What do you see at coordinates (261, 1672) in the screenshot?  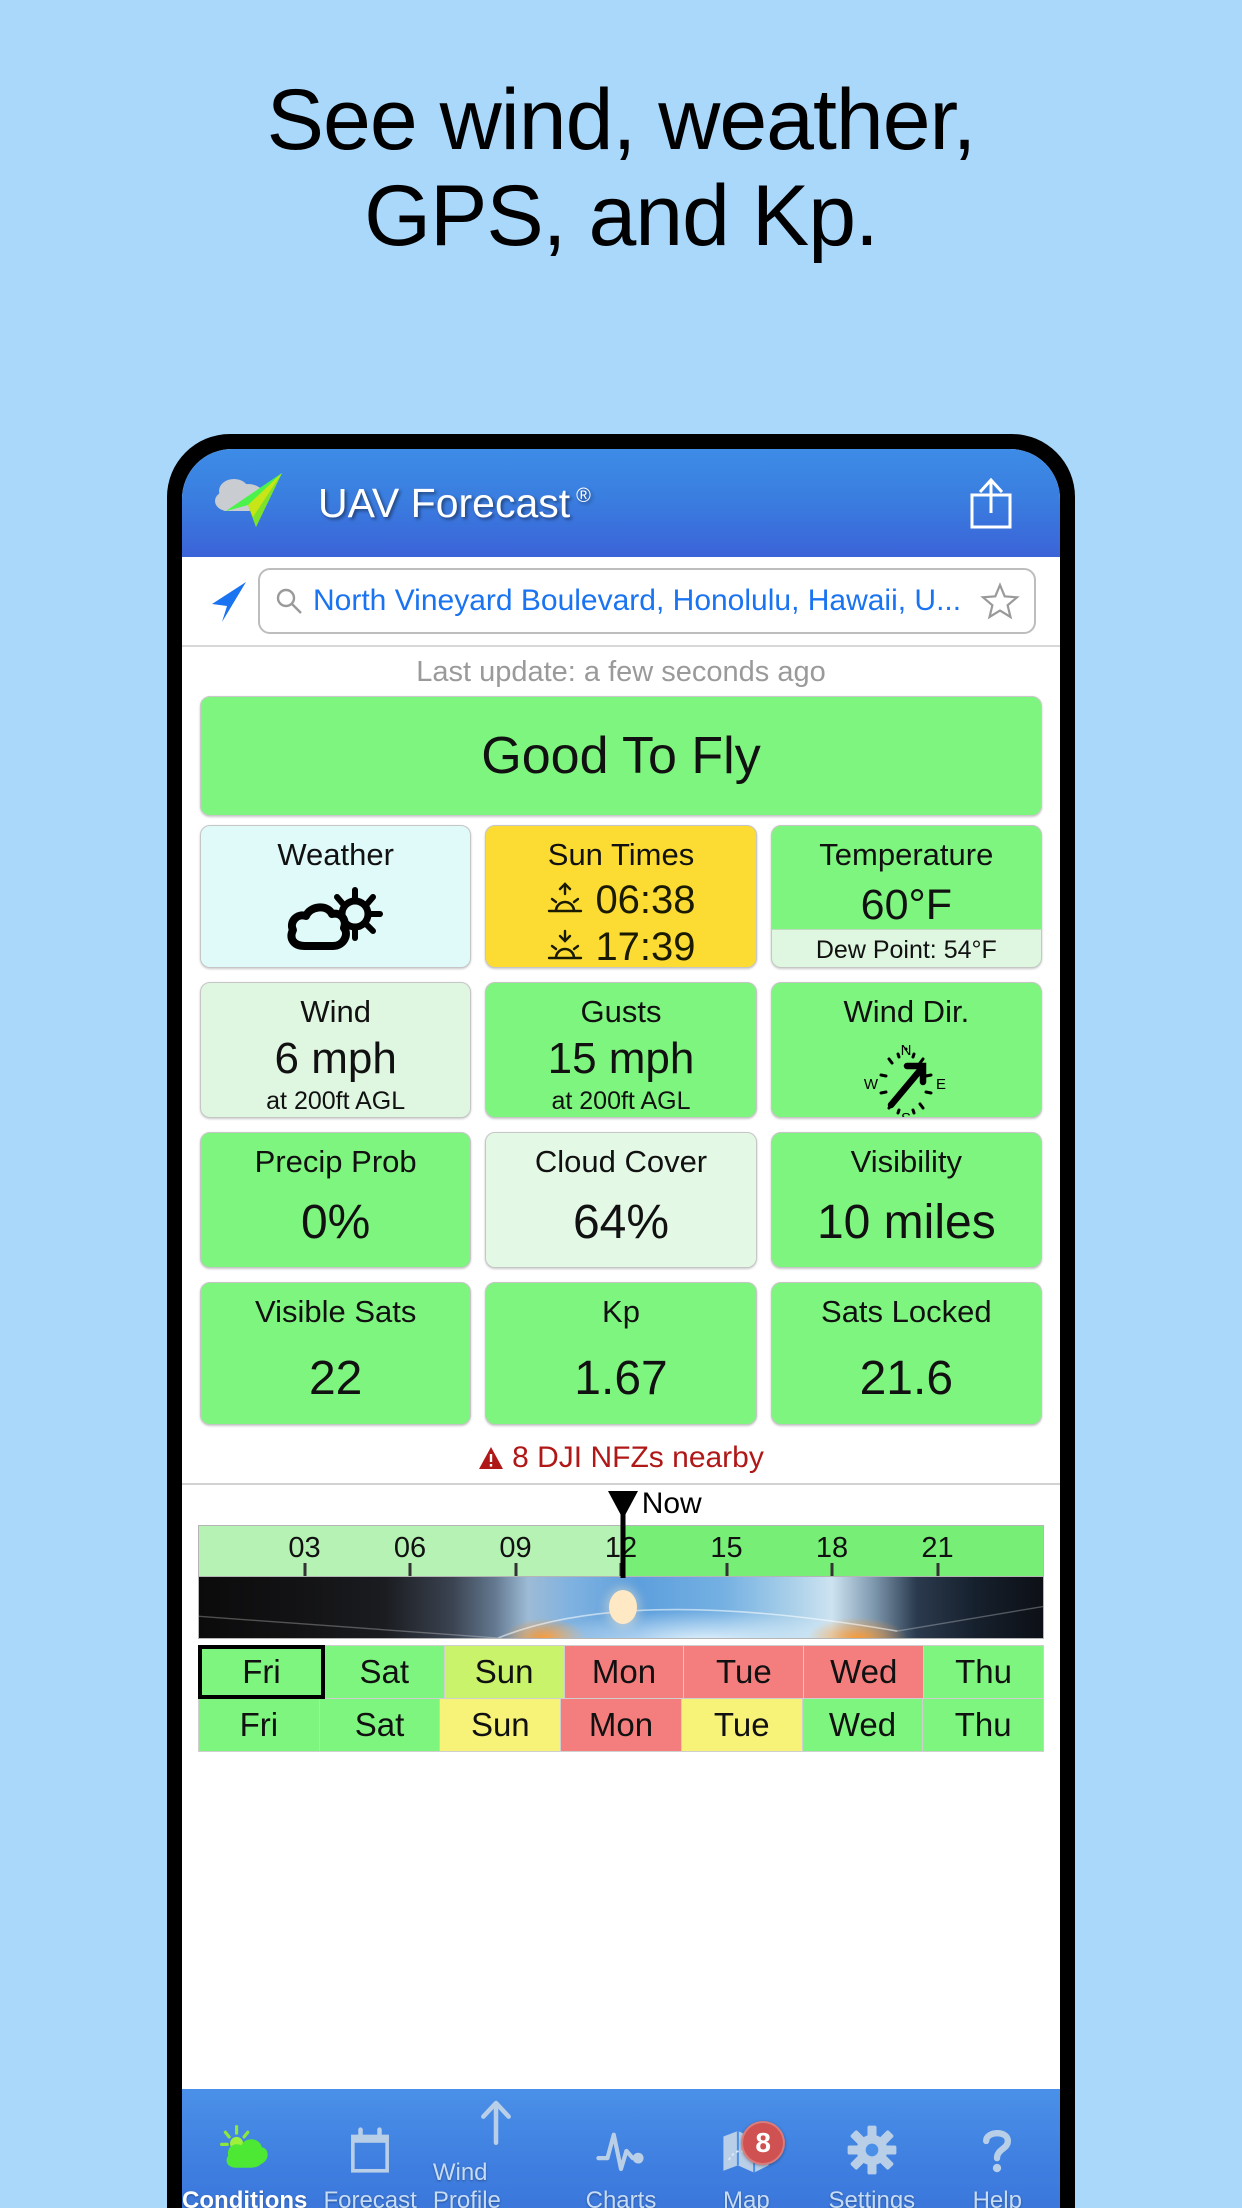 I see `day-tab-fri: Fri` at bounding box center [261, 1672].